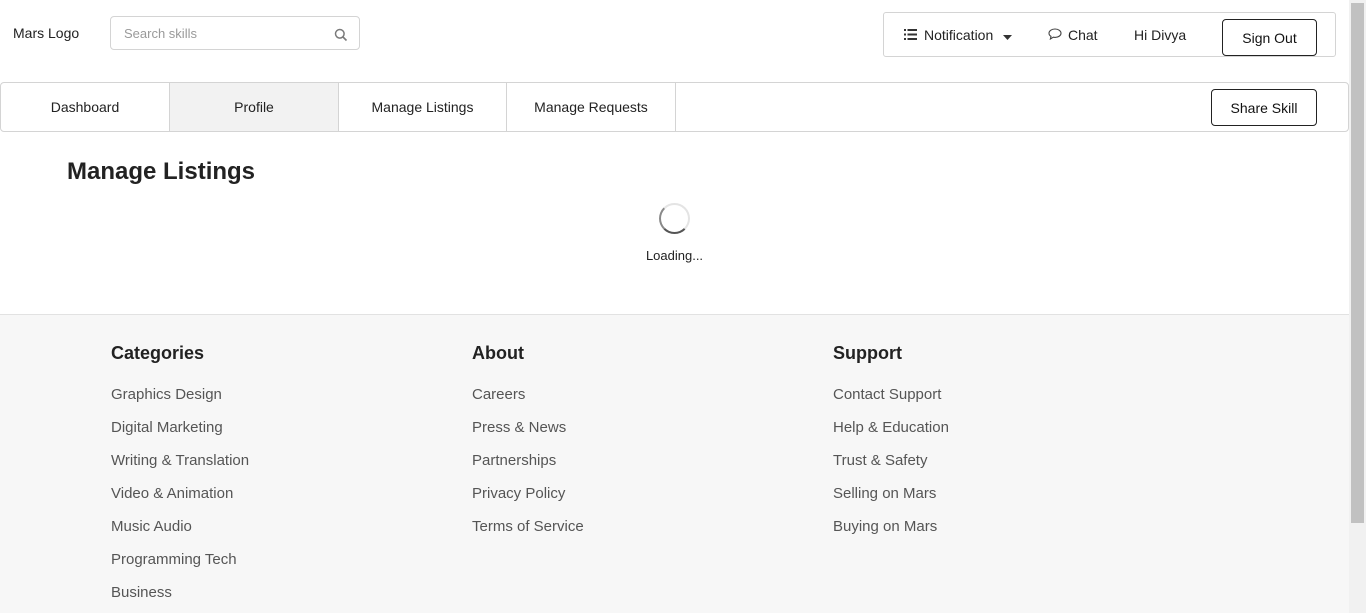  Describe the element at coordinates (46, 33) in the screenshot. I see `logo: Mars Logo` at that location.